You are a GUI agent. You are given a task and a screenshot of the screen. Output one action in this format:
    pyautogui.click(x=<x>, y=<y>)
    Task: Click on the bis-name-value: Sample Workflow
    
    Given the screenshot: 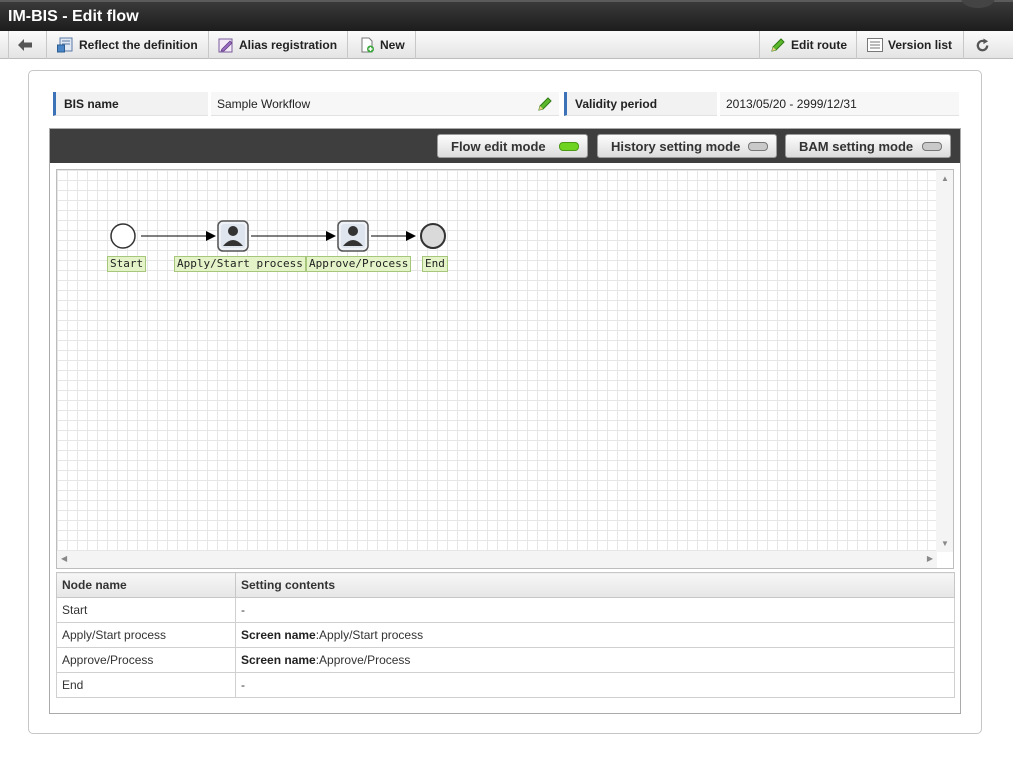 What is the action you would take?
    pyautogui.click(x=385, y=104)
    